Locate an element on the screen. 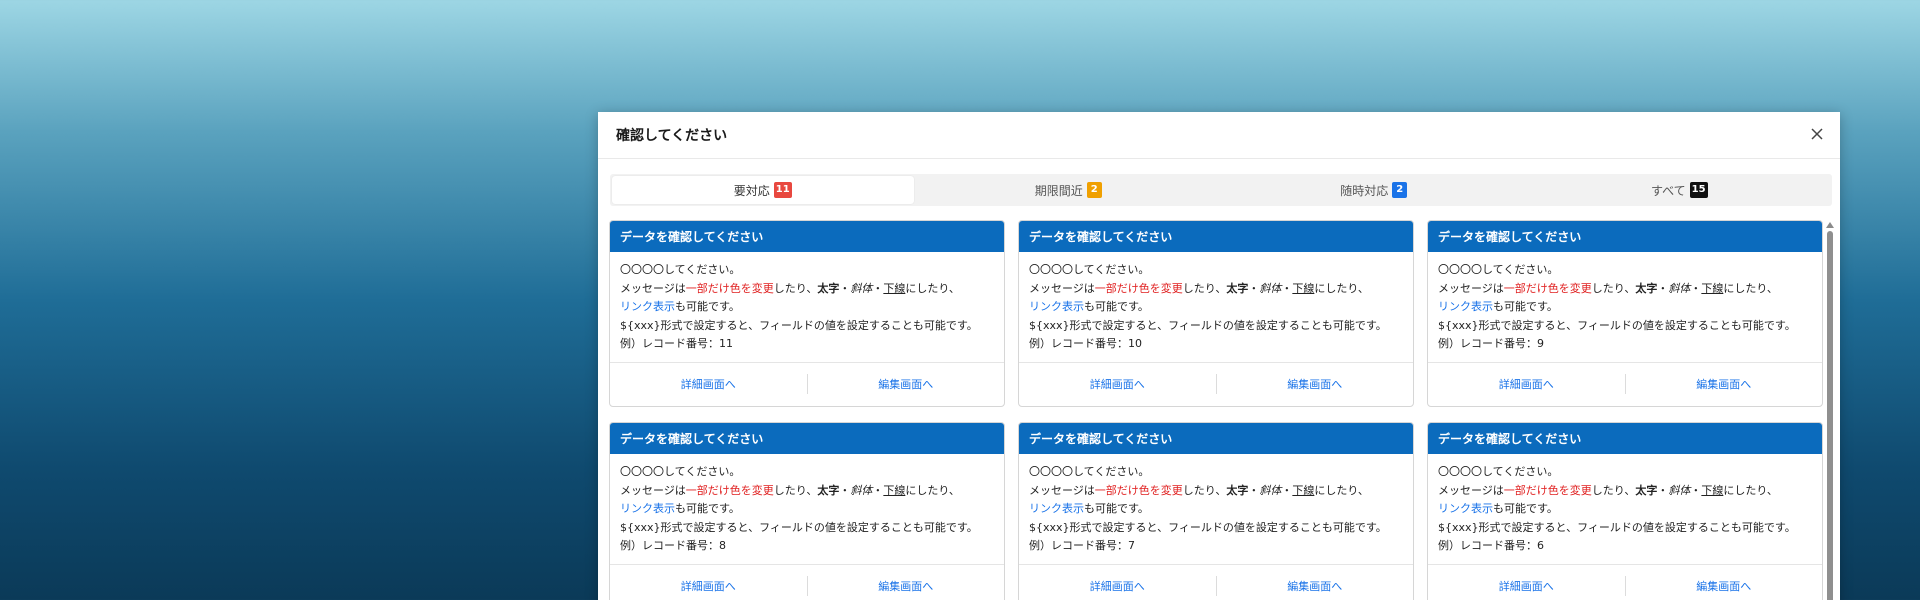 The width and height of the screenshot is (1920, 600). tab-3: すべて 15 is located at coordinates (1680, 190).